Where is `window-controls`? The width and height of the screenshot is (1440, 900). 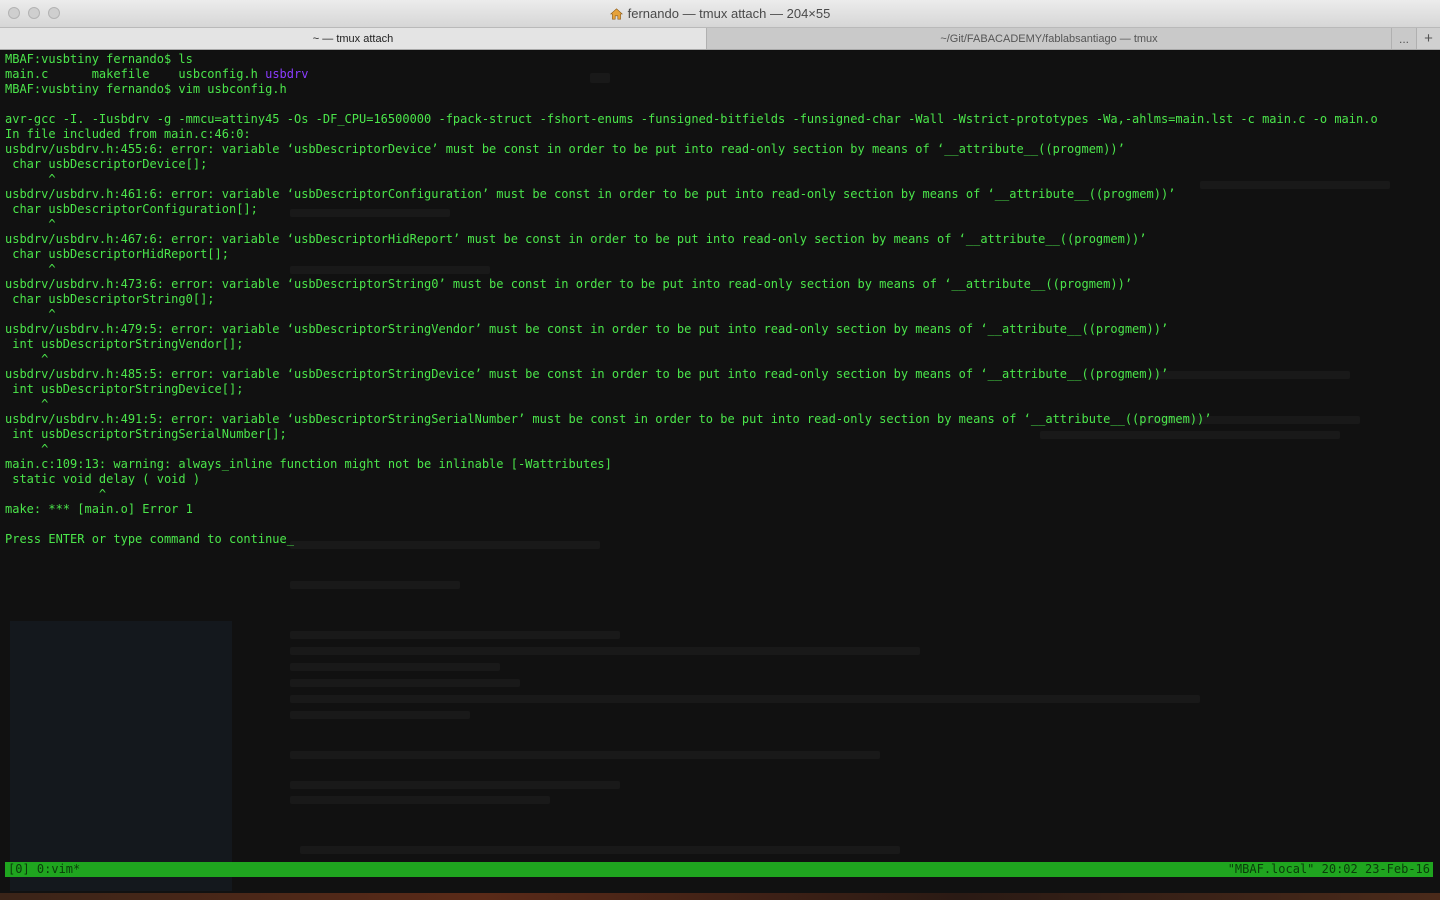 window-controls is located at coordinates (34, 13).